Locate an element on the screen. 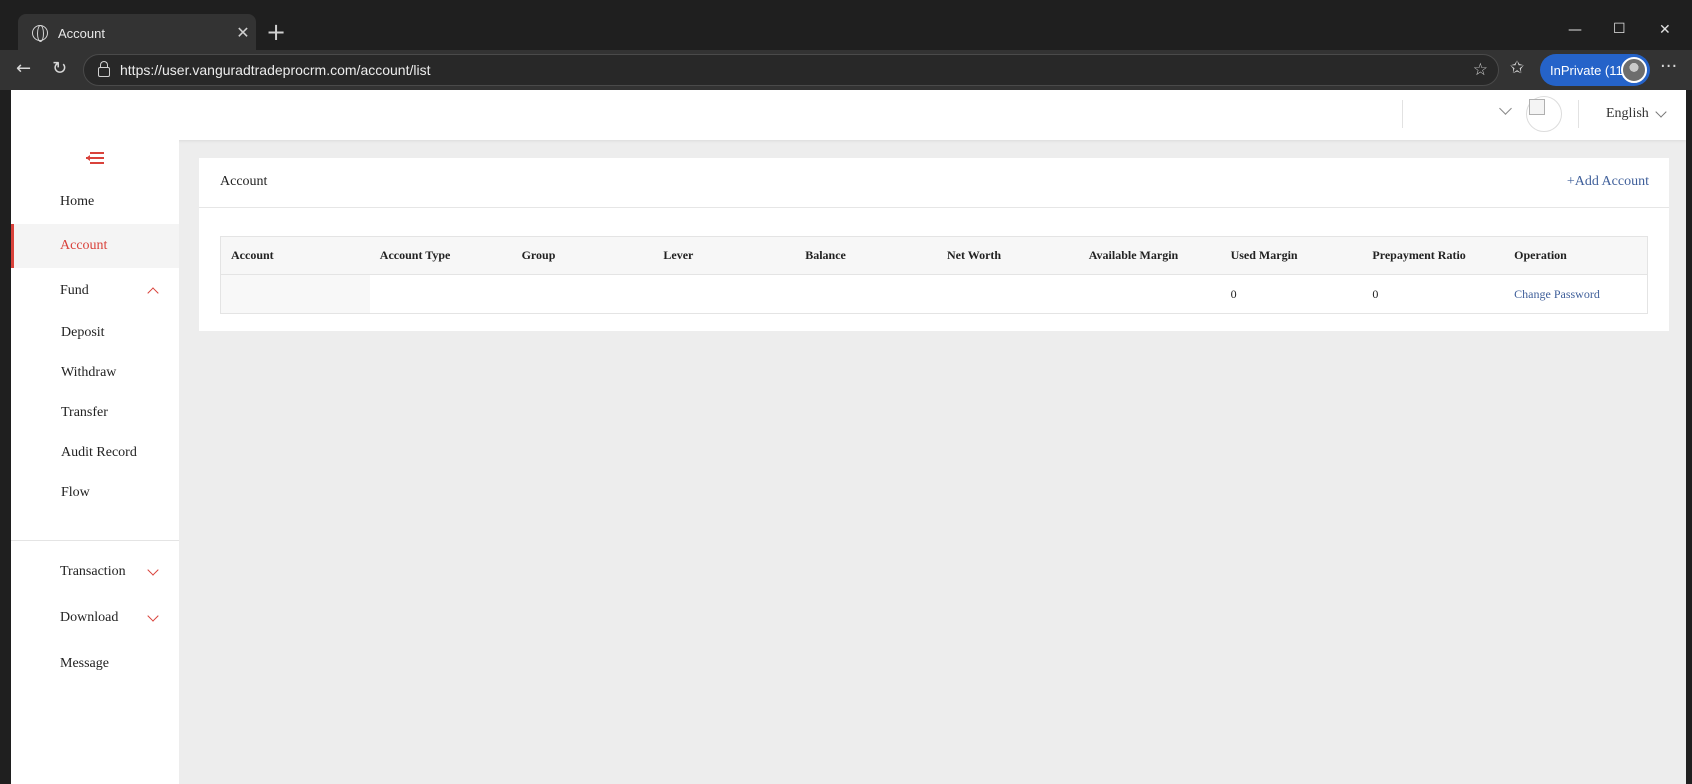 This screenshot has width=1692, height=784. refresh-icon: ↻ is located at coordinates (59, 68).